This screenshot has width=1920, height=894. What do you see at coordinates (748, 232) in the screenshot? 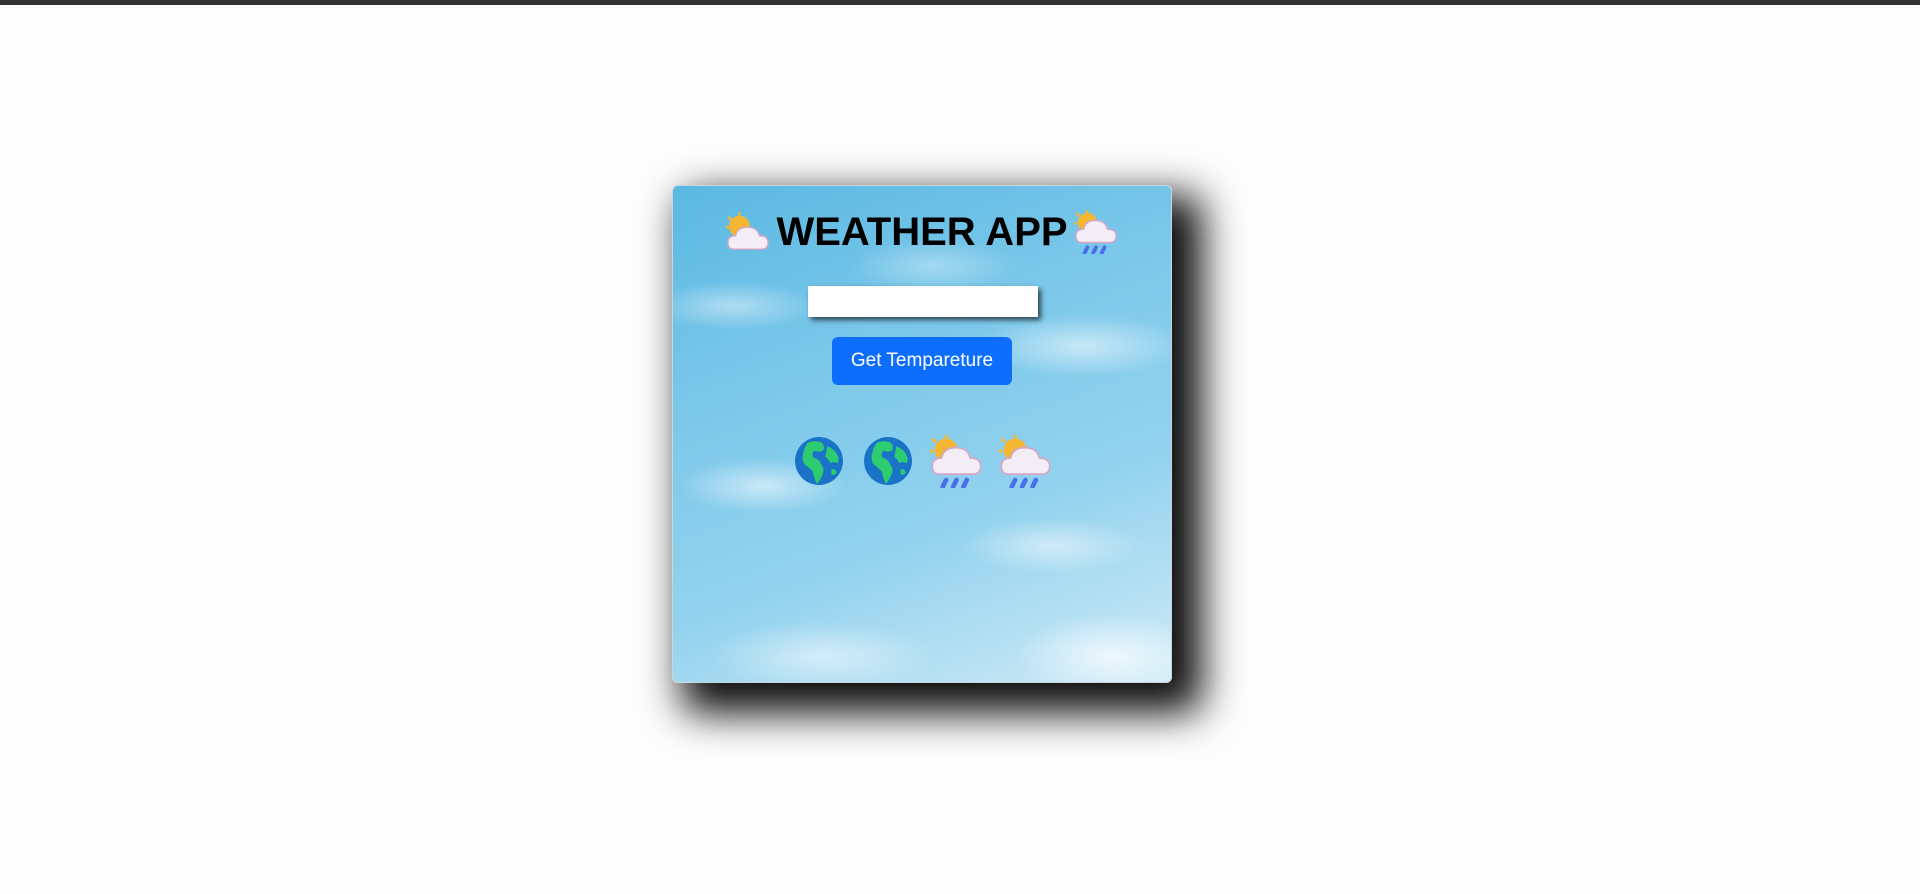
I see `sun-behind-cloud-icon` at bounding box center [748, 232].